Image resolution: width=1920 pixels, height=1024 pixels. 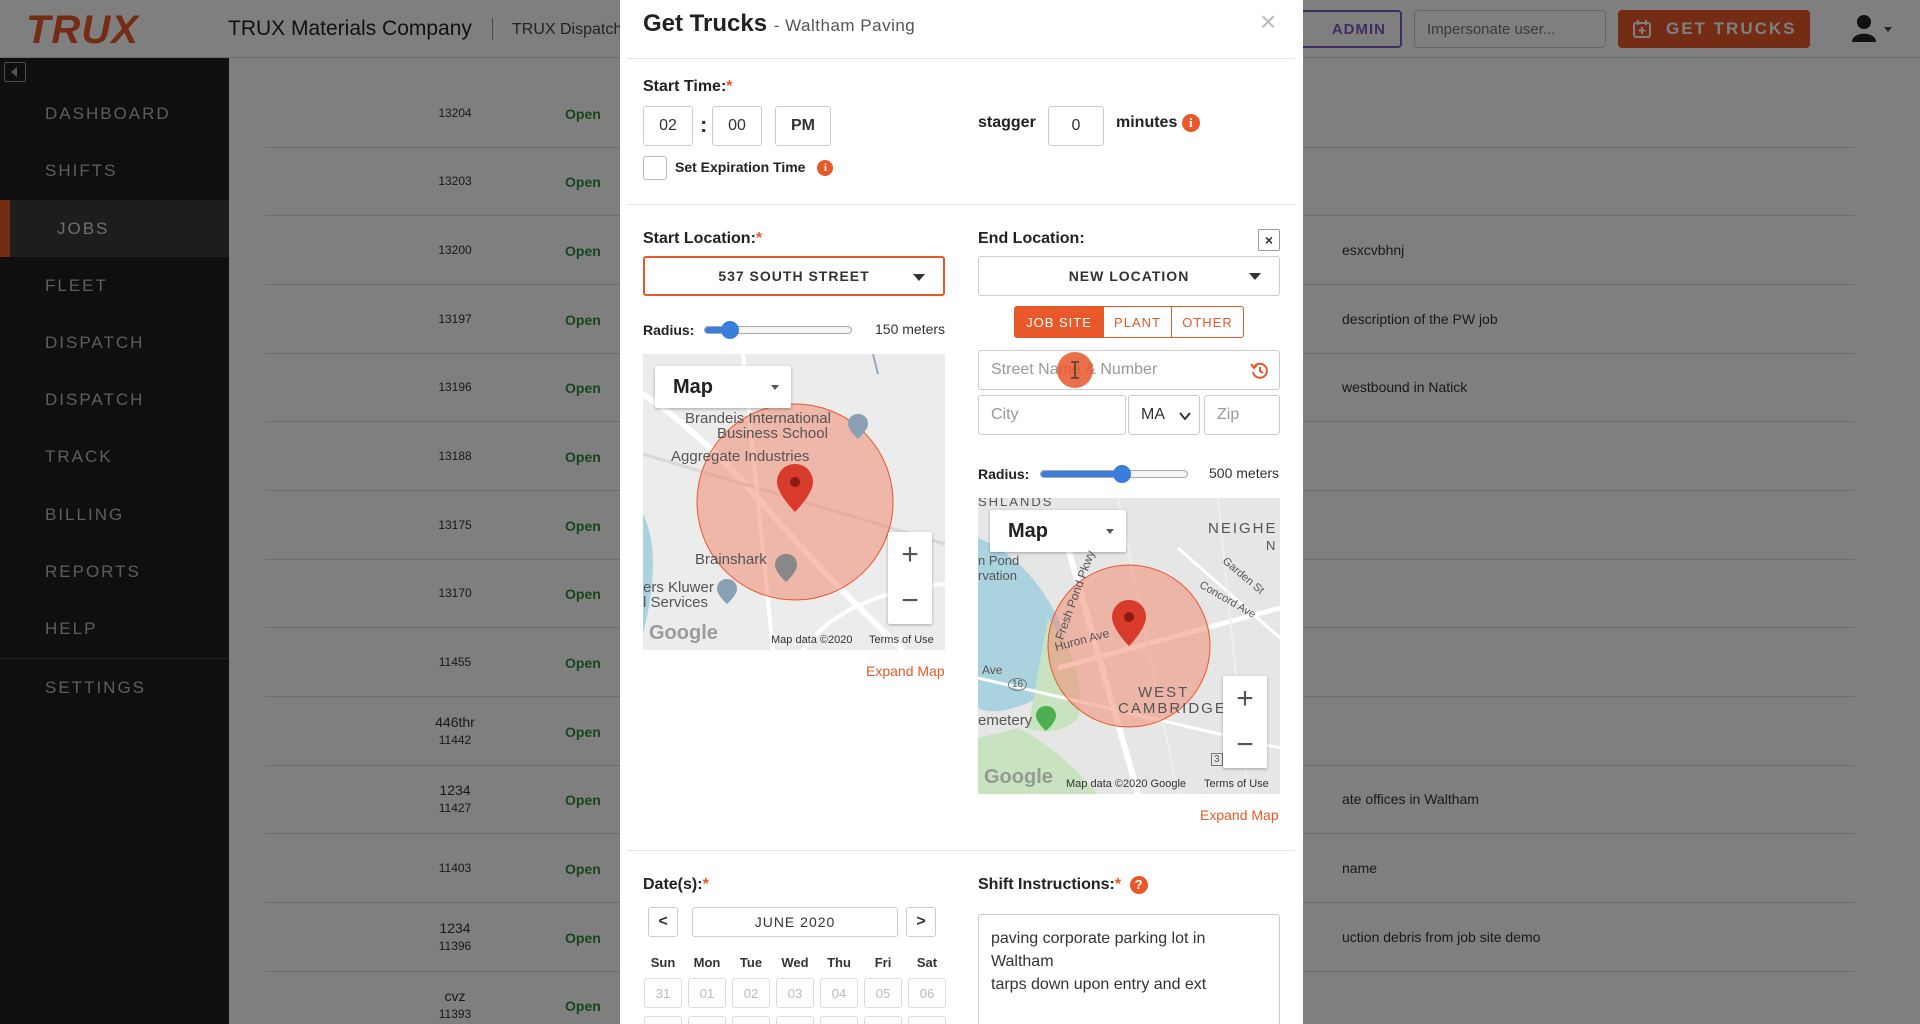 What do you see at coordinates (1076, 126) in the screenshot?
I see `stagger-input: 0` at bounding box center [1076, 126].